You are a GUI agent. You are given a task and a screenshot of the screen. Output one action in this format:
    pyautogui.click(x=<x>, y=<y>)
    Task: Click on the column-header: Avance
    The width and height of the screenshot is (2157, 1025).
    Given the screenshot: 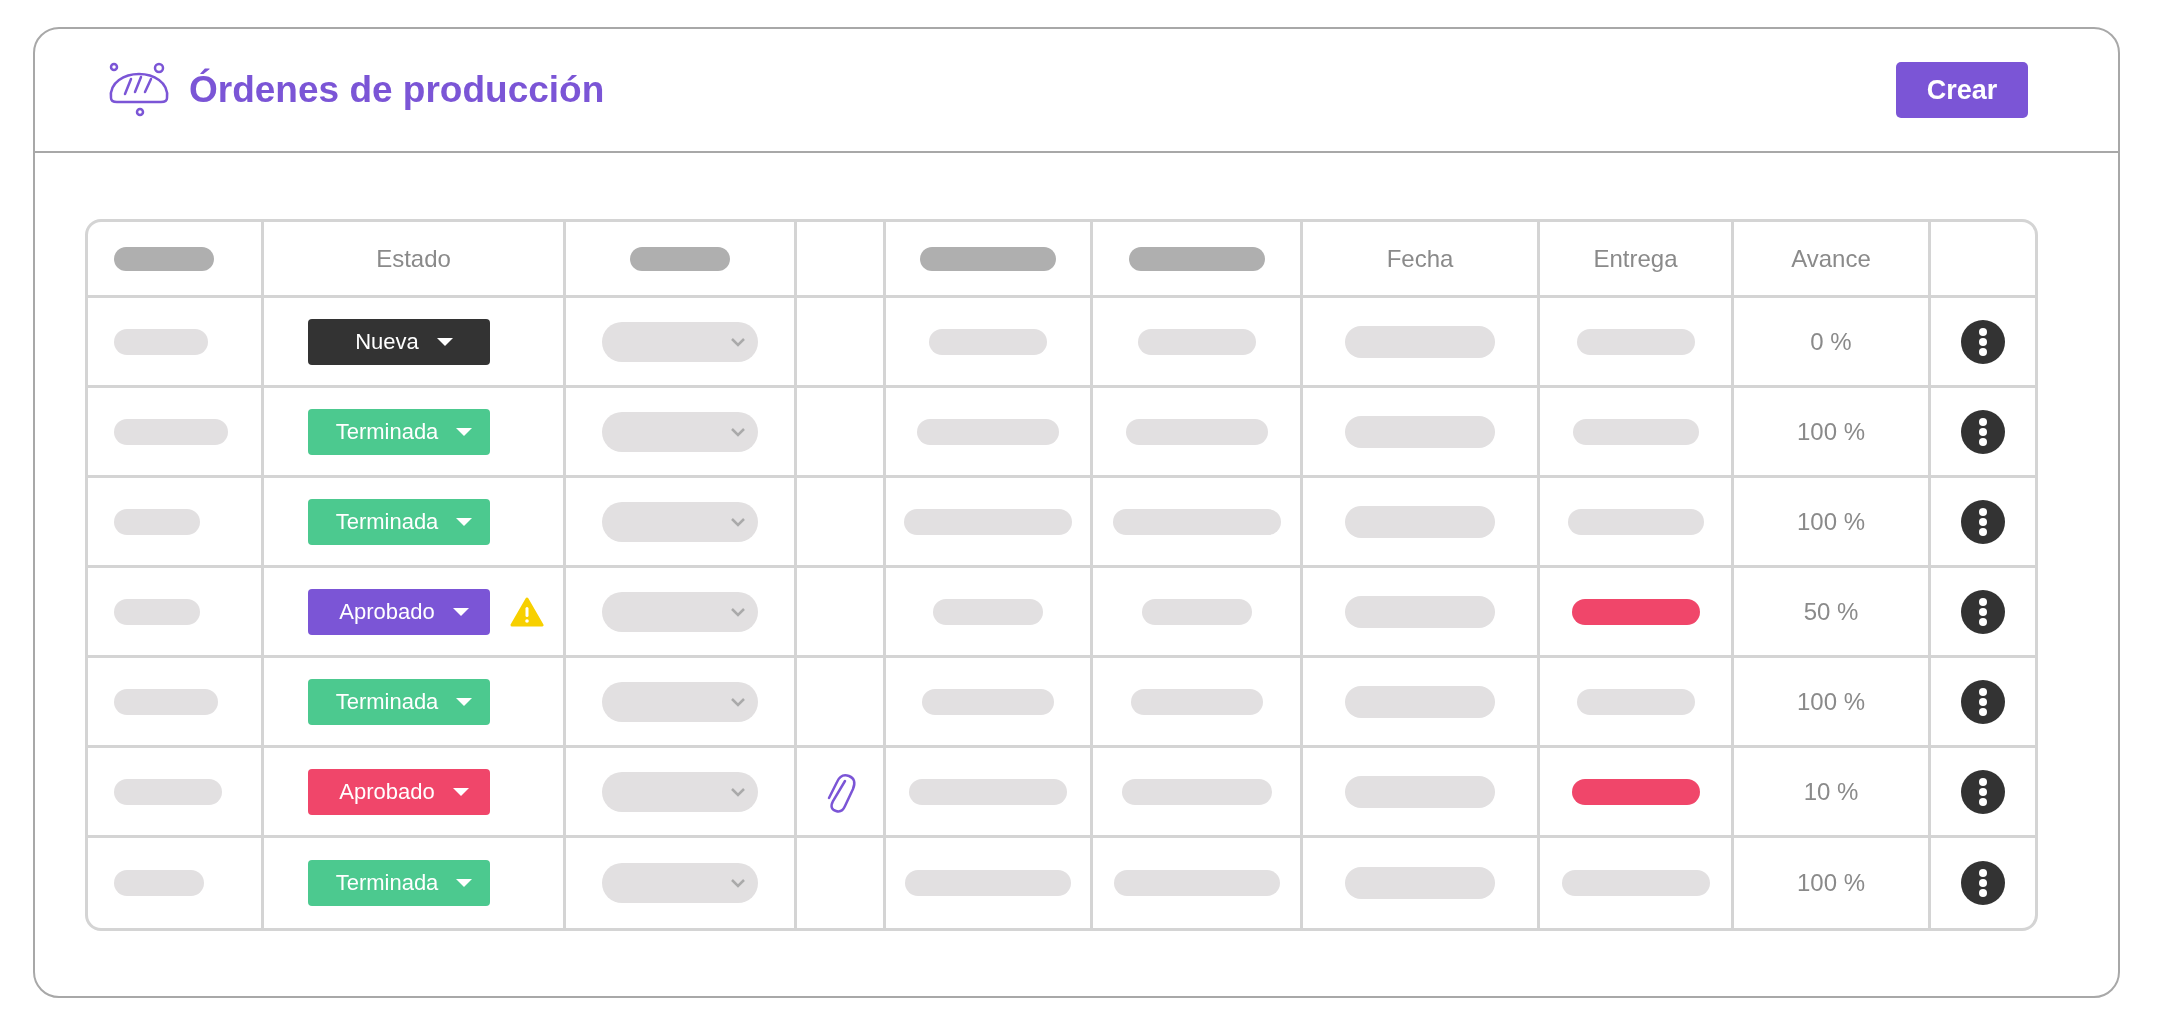 What is the action you would take?
    pyautogui.click(x=1831, y=258)
    